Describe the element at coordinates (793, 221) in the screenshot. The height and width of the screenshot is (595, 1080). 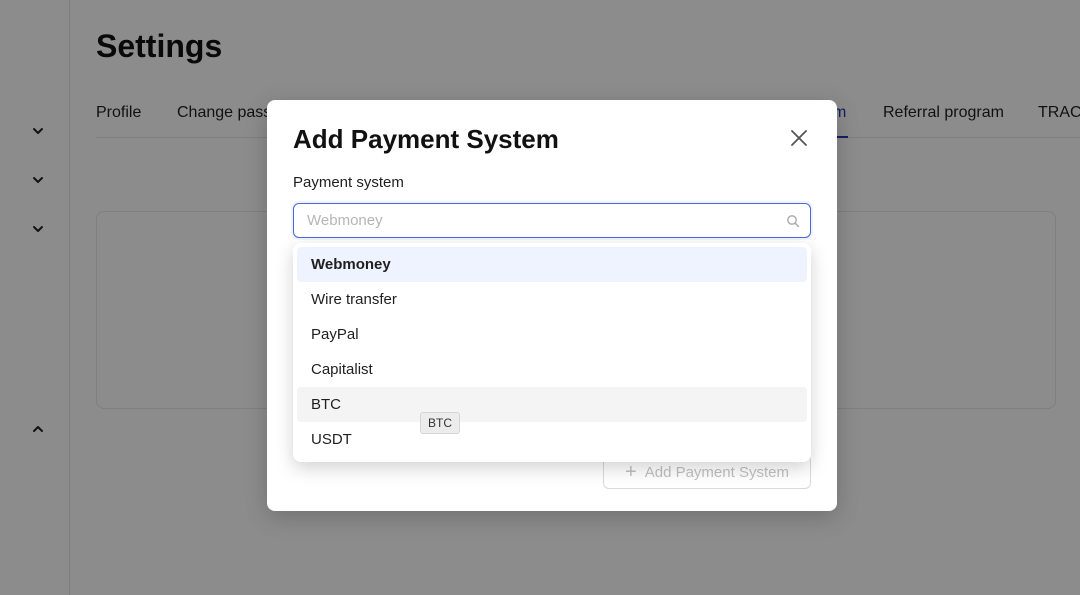
I see `search-icon` at that location.